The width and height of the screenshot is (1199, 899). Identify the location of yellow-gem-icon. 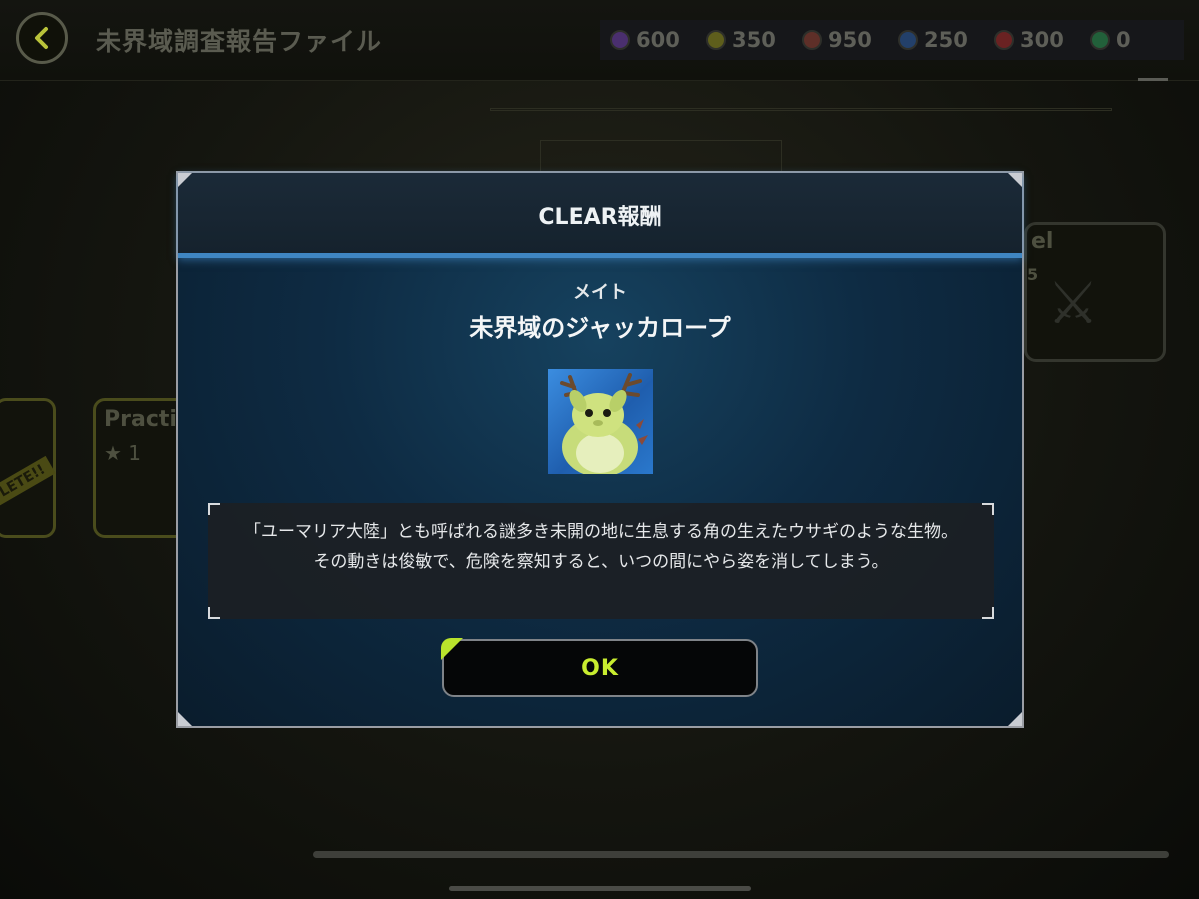
(716, 40).